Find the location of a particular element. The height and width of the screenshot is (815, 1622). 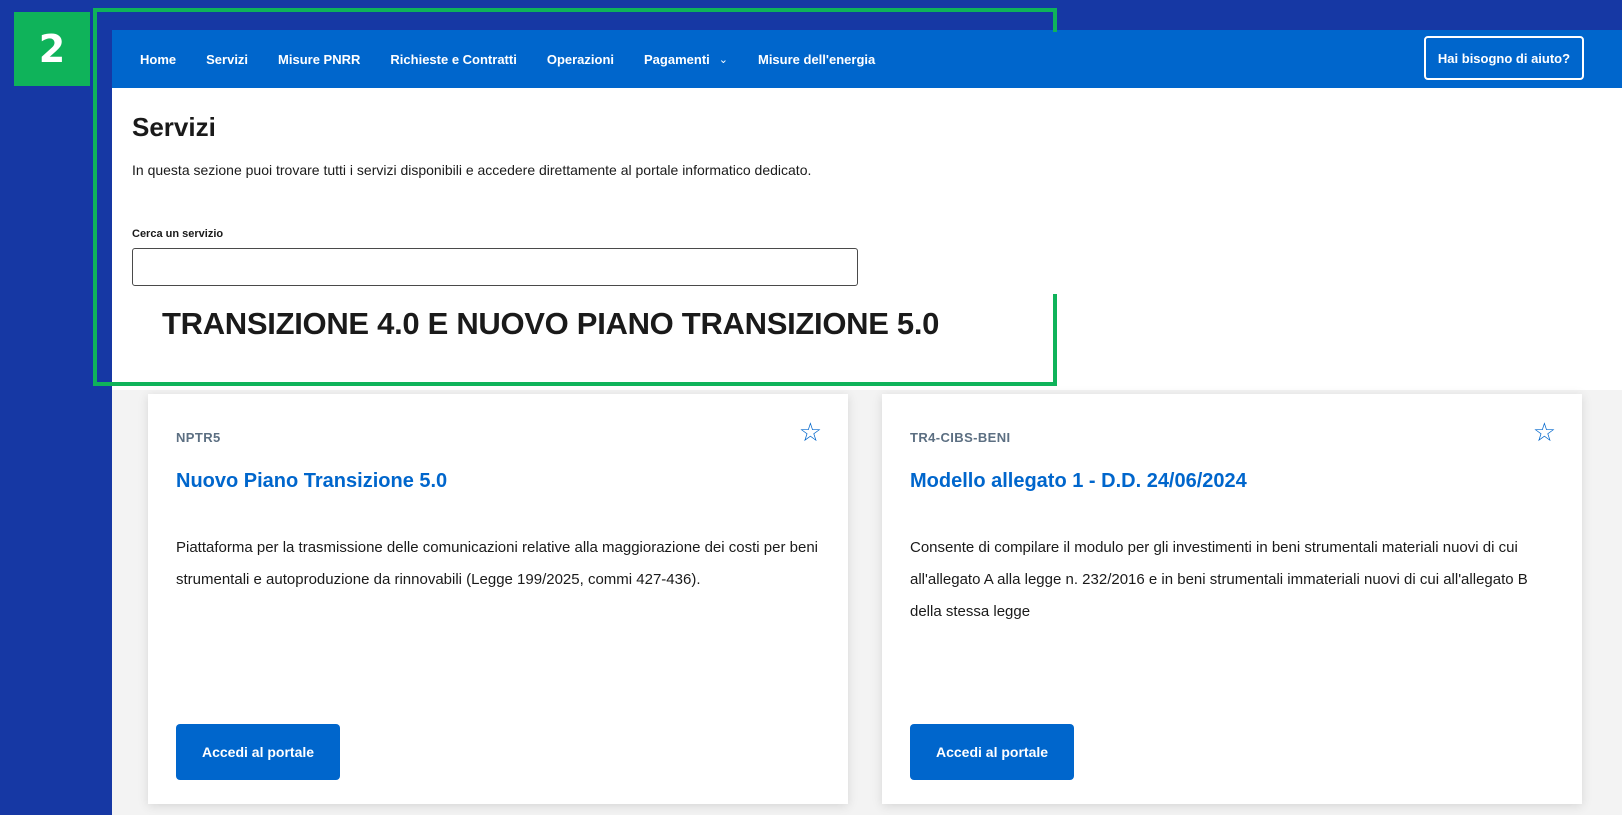

nav-item-misure-energia: Misure dell'energia is located at coordinates (816, 59).